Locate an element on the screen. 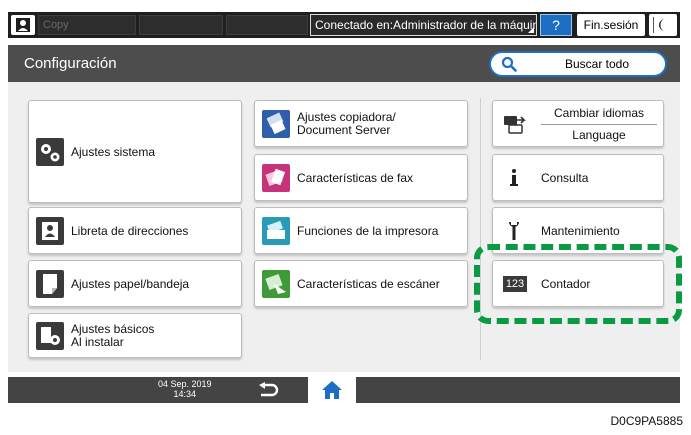 The width and height of the screenshot is (691, 435). printer-functions-button: Funciones de la impresora is located at coordinates (361, 230).